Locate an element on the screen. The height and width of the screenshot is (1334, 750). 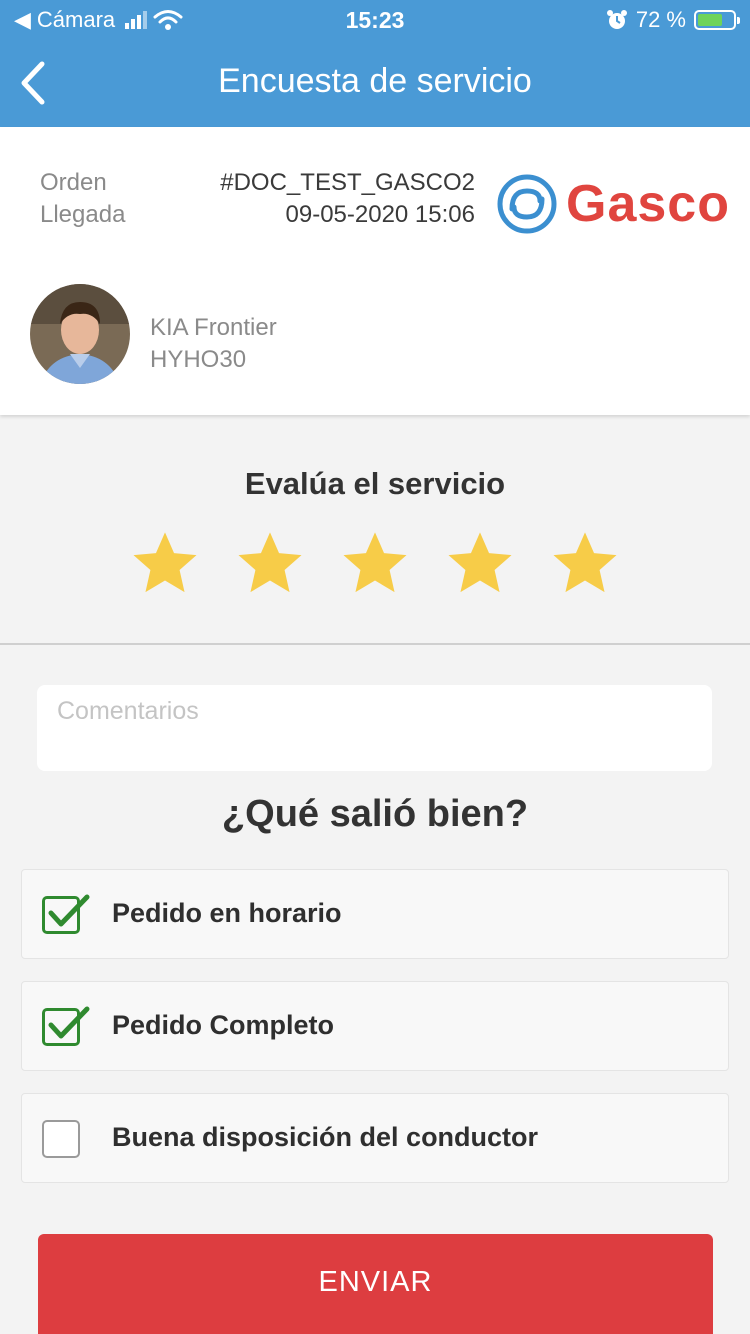
option-driver-attitude: Buena disposición del conductor is located at coordinates (375, 1138).